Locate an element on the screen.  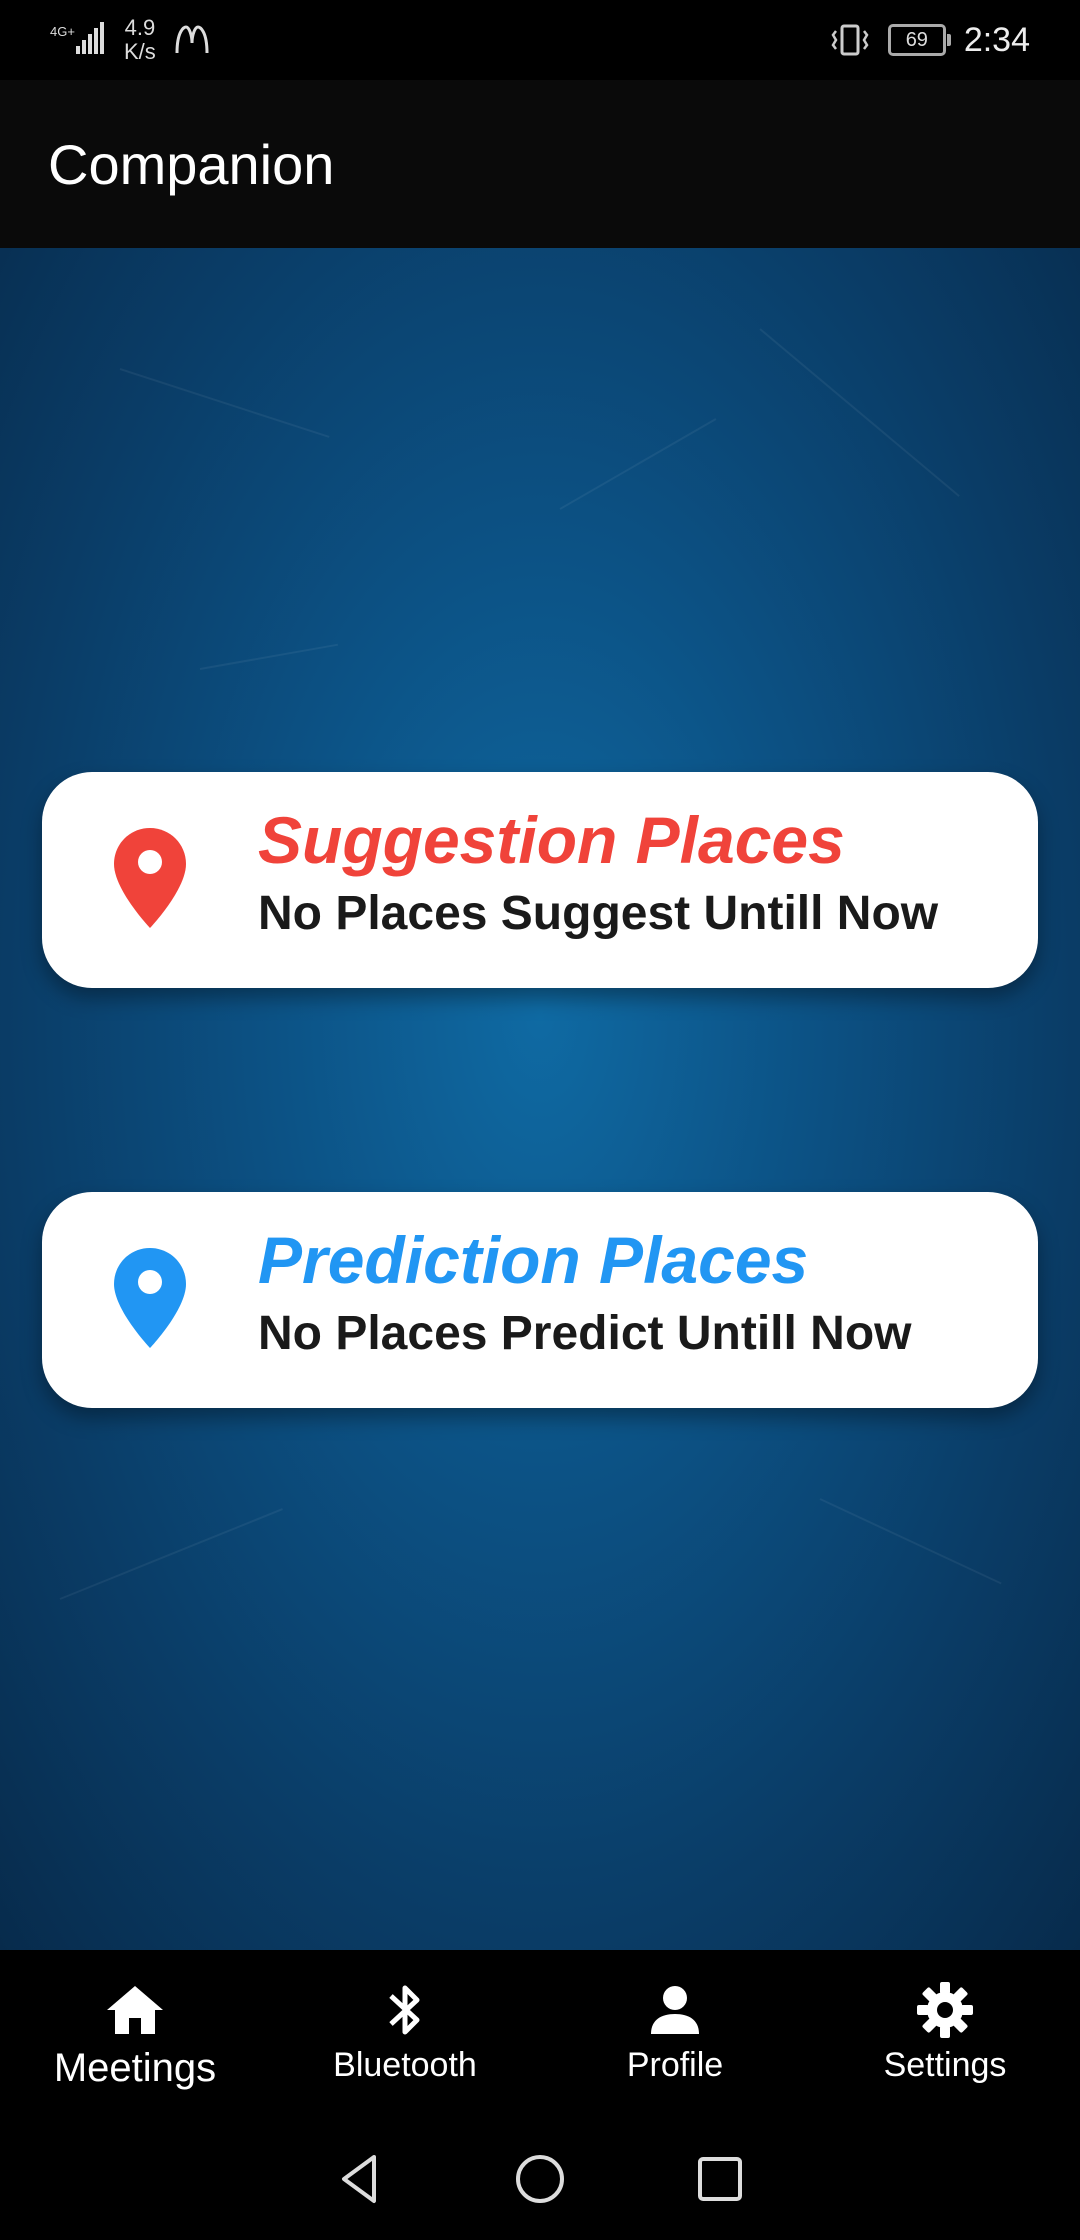
status-left: 4G+ 4.9 K/s is located at coordinates (130, 40).